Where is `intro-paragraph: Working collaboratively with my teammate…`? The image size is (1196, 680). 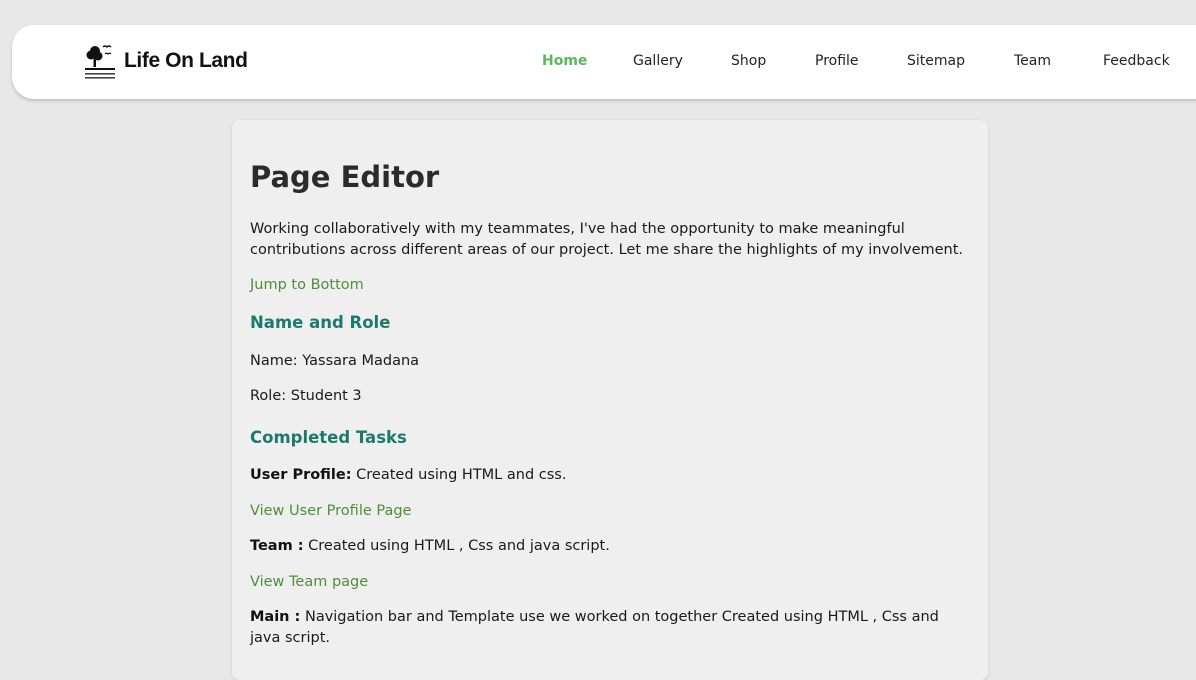
intro-paragraph: Working collaboratively with my teammate… is located at coordinates (607, 239).